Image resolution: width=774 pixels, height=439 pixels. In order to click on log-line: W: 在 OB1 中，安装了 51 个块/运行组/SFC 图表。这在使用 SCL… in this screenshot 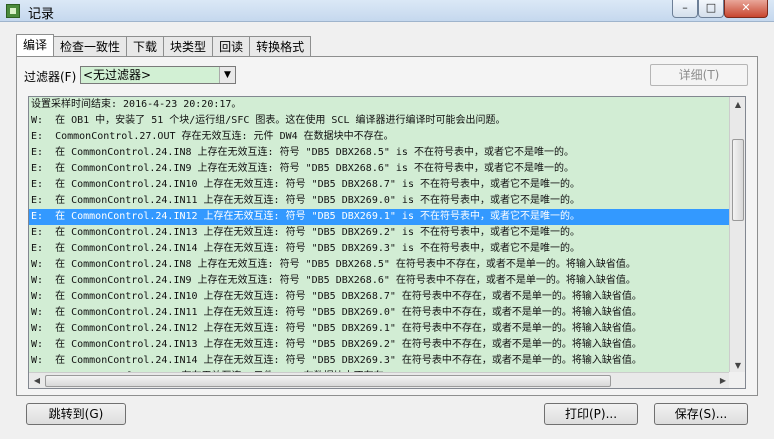, I will do `click(380, 121)`.